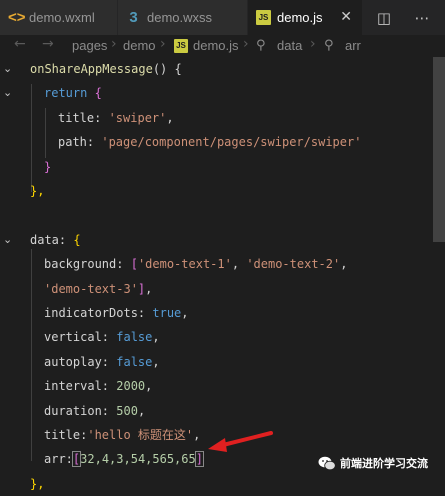 The image size is (445, 496). Describe the element at coordinates (62, 17) in the screenshot. I see `tab-label: demo.wxml` at that location.